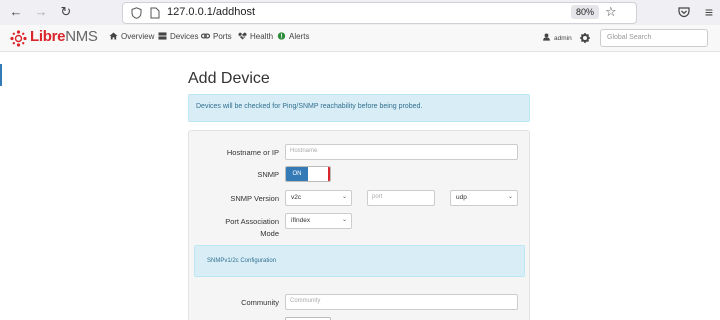 The width and height of the screenshot is (720, 320). I want to click on browser-toolbar: ← → ↻ 127.0.0.1/addhost 80% ☆ ≡, so click(360, 13).